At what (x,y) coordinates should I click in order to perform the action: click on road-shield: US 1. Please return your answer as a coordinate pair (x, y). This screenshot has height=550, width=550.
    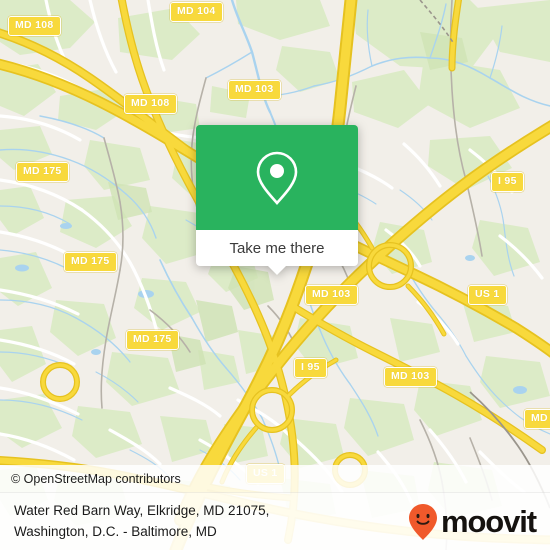
    Looking at the image, I should click on (487, 295).